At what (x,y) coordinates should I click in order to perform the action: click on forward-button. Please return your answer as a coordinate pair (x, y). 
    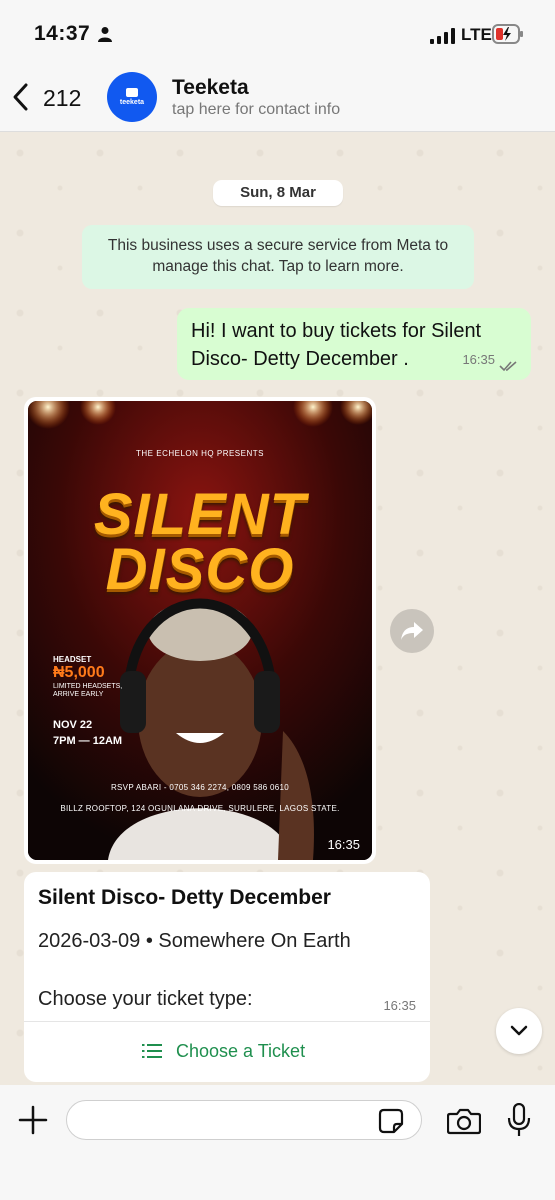
    Looking at the image, I should click on (412, 631).